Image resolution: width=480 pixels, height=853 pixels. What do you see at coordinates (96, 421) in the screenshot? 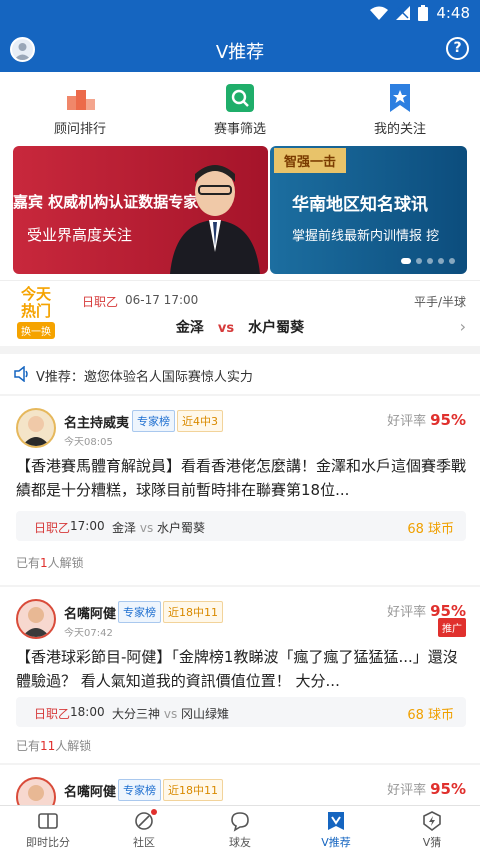
I see `expert-name: 名主持威夷` at bounding box center [96, 421].